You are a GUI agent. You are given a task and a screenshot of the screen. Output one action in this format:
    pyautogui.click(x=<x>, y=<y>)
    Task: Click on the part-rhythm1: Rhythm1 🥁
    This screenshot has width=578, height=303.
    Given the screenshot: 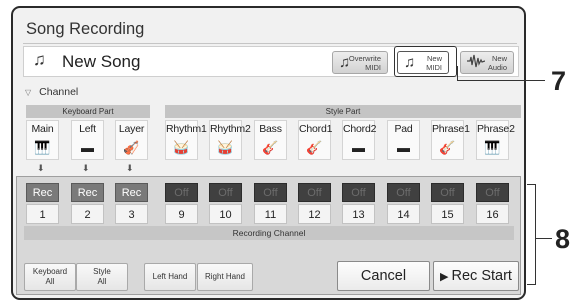 What is the action you would take?
    pyautogui.click(x=186, y=140)
    